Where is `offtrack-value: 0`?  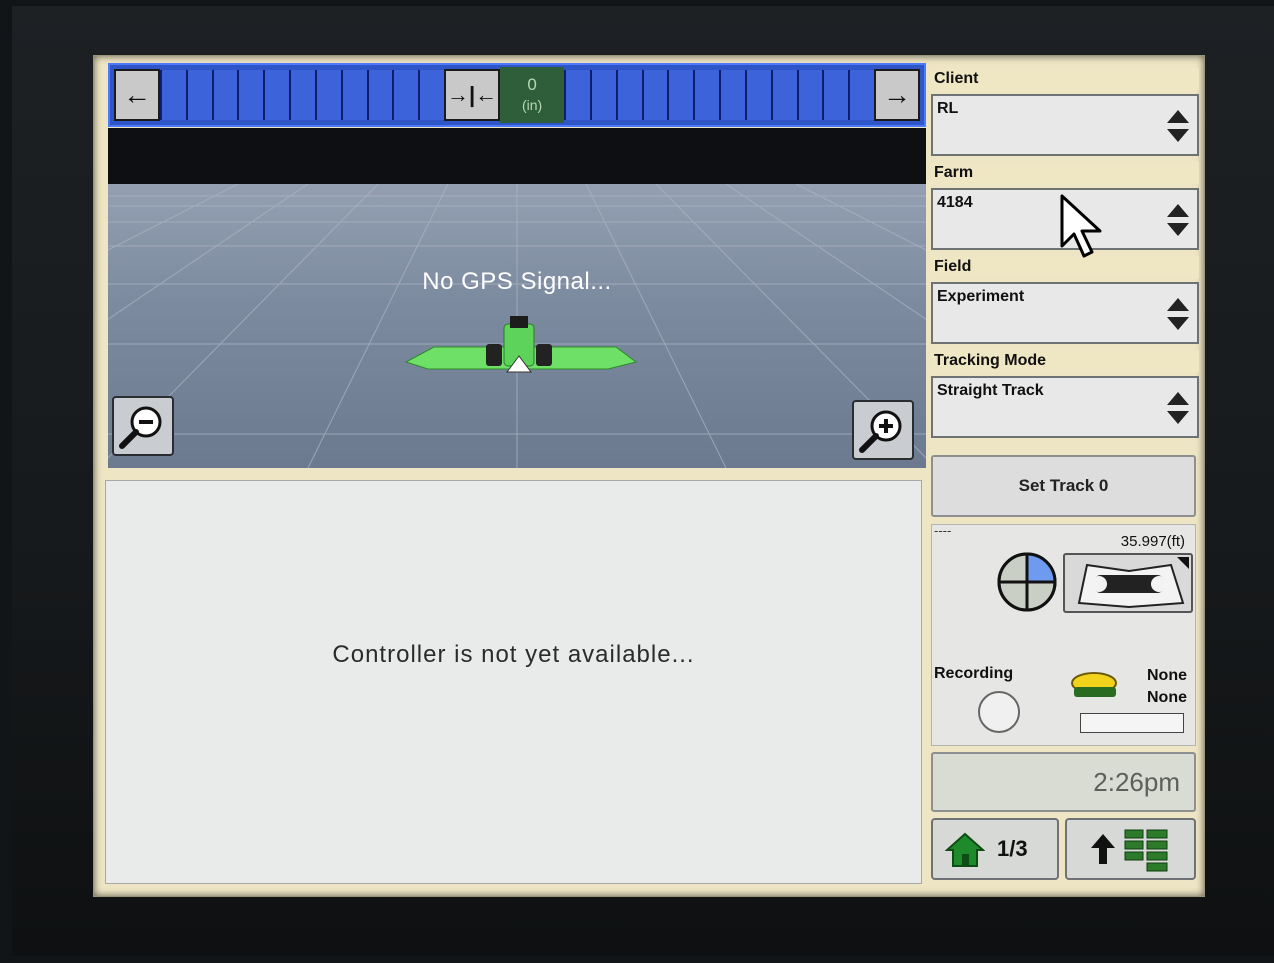 offtrack-value: 0 is located at coordinates (532, 84).